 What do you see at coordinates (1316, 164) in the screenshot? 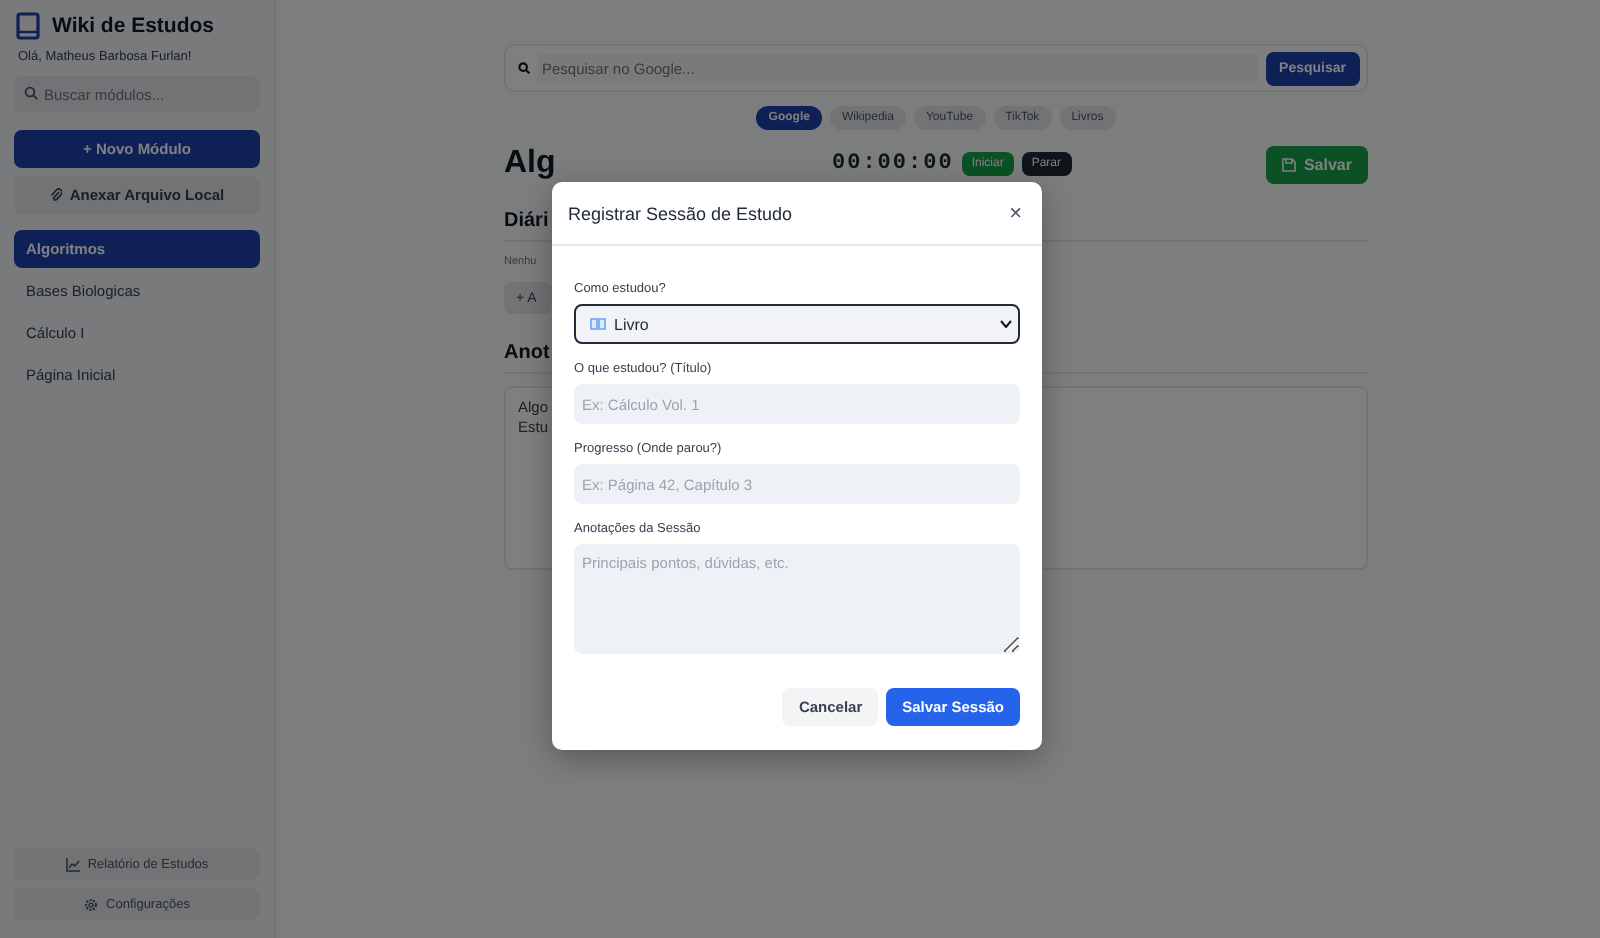
I see `save-button: Salvar` at bounding box center [1316, 164].